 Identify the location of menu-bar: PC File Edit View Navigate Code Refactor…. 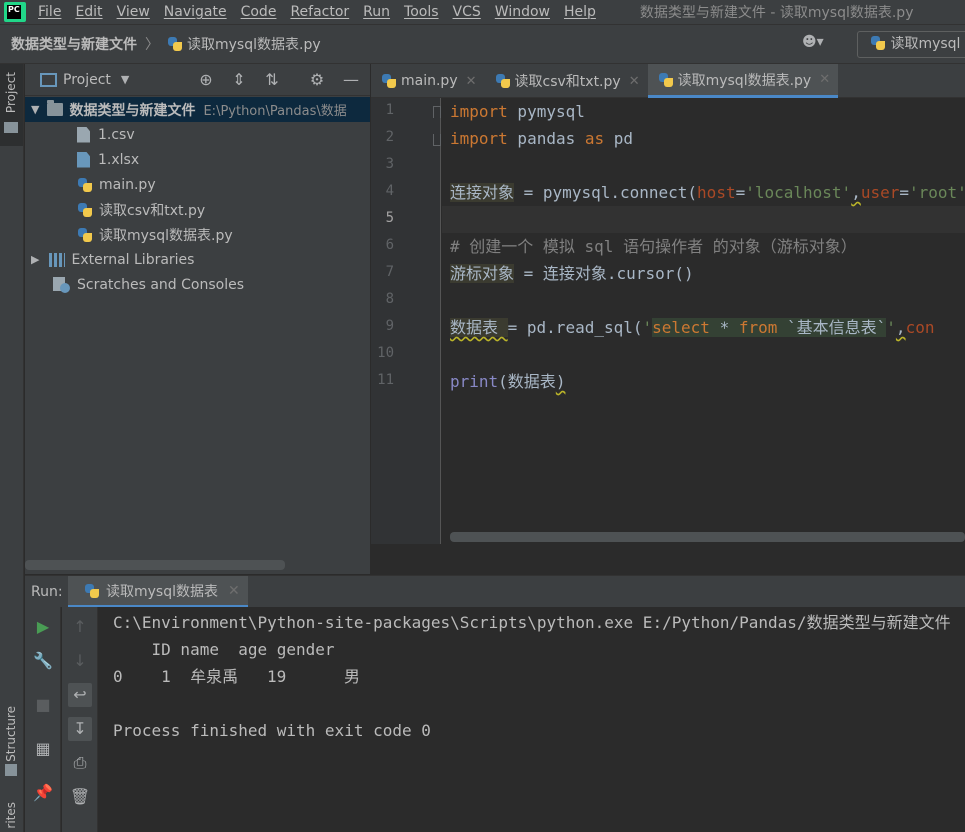
(482, 12).